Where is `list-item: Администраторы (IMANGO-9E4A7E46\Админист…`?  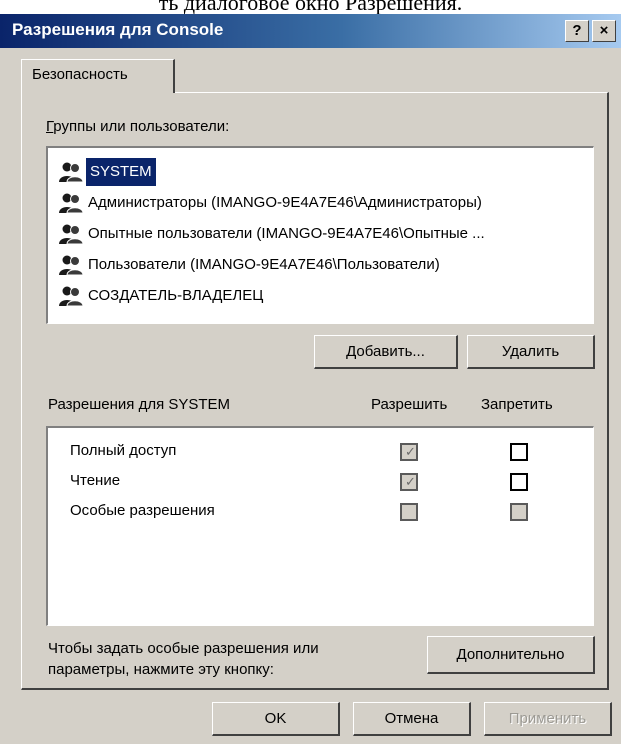
list-item: Администраторы (IMANGO-9E4A7E46\Админист… is located at coordinates (324, 203).